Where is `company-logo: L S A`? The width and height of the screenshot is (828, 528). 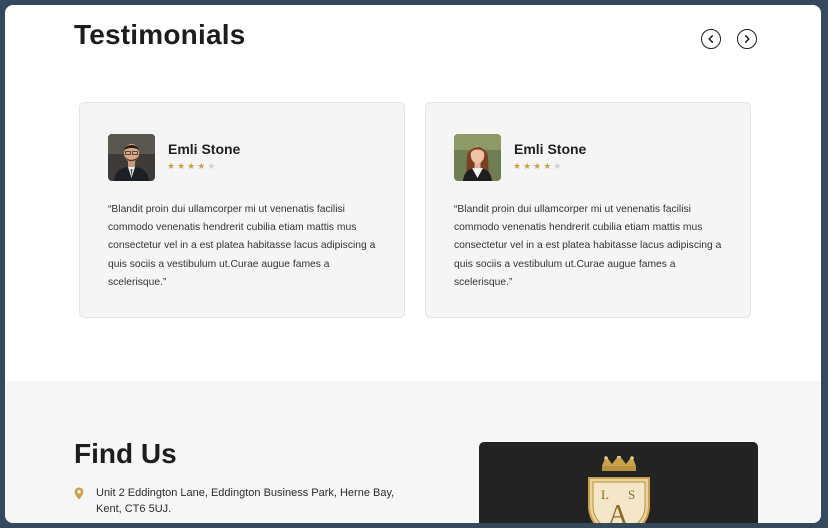
company-logo: L S A is located at coordinates (618, 482).